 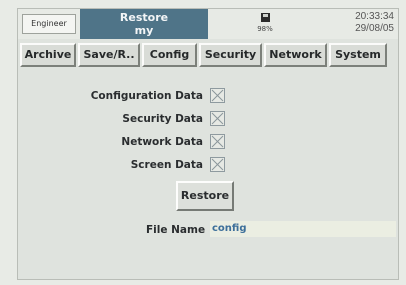 I want to click on restore-button: Restore, so click(x=205, y=196).